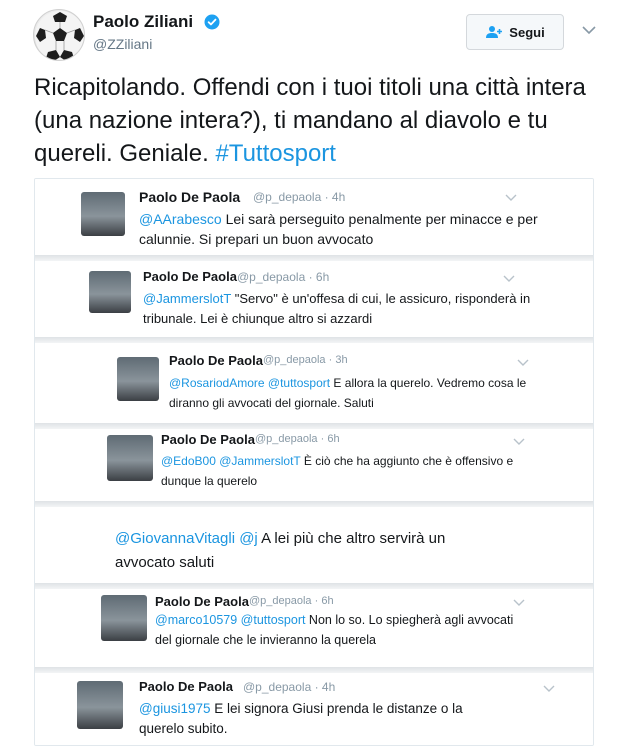 The width and height of the screenshot is (626, 751). Describe the element at coordinates (187, 298) in the screenshot. I see `mention: @JammerslotT` at that location.